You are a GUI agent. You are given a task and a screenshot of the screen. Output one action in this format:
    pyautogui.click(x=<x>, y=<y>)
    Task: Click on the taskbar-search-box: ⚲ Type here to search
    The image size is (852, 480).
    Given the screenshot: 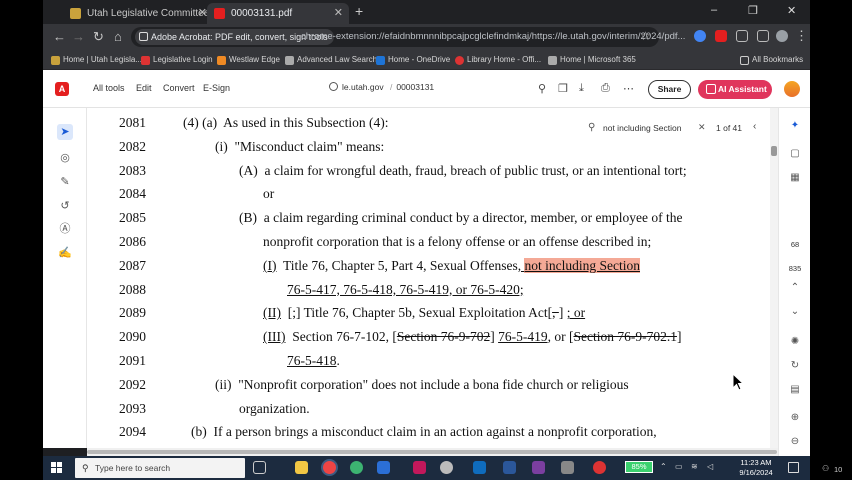 What is the action you would take?
    pyautogui.click(x=160, y=468)
    